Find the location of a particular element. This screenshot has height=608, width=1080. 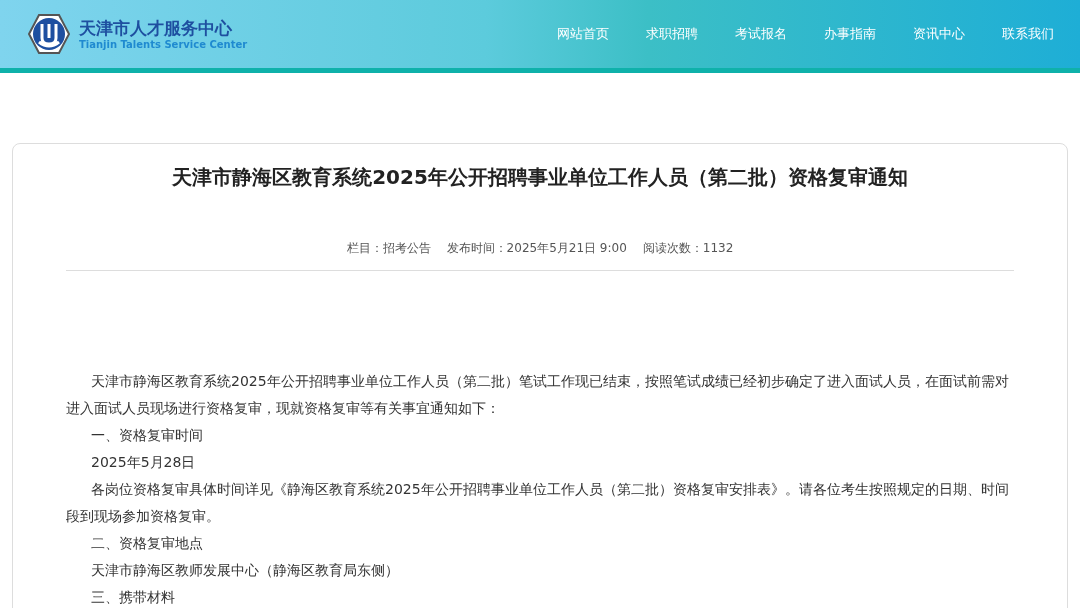

article-paragraph: 2025年5月28日 is located at coordinates (143, 462).